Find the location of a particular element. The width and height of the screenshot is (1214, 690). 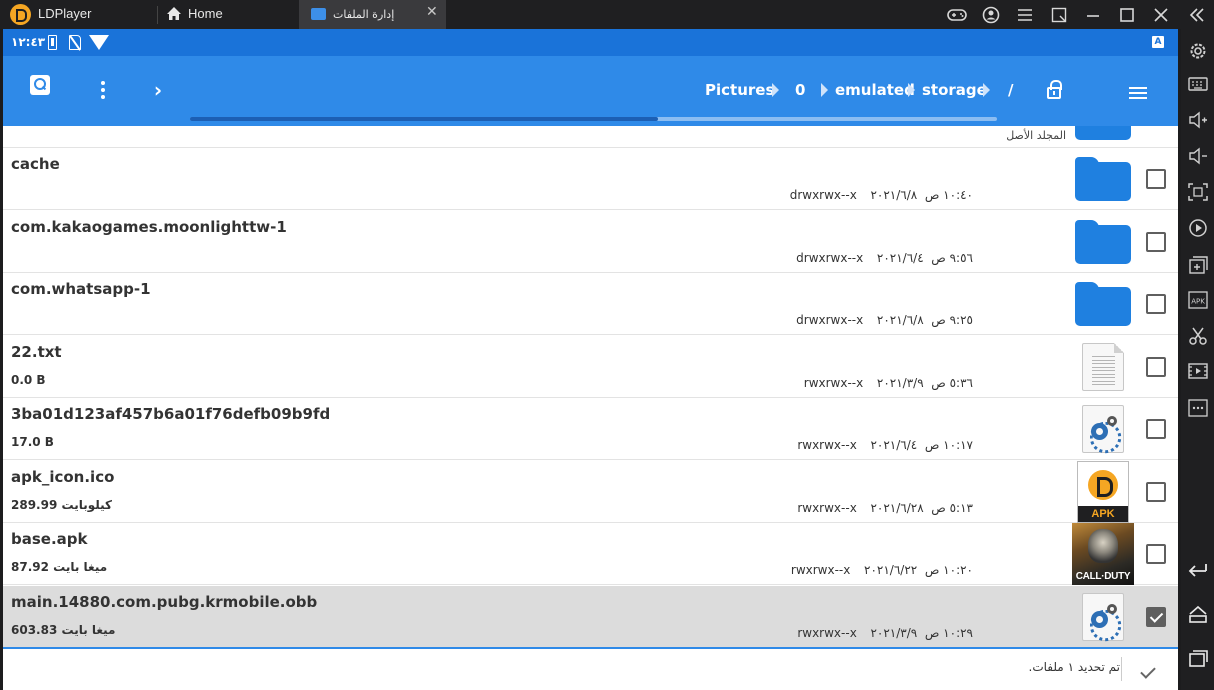

account-icon is located at coordinates (991, 15).